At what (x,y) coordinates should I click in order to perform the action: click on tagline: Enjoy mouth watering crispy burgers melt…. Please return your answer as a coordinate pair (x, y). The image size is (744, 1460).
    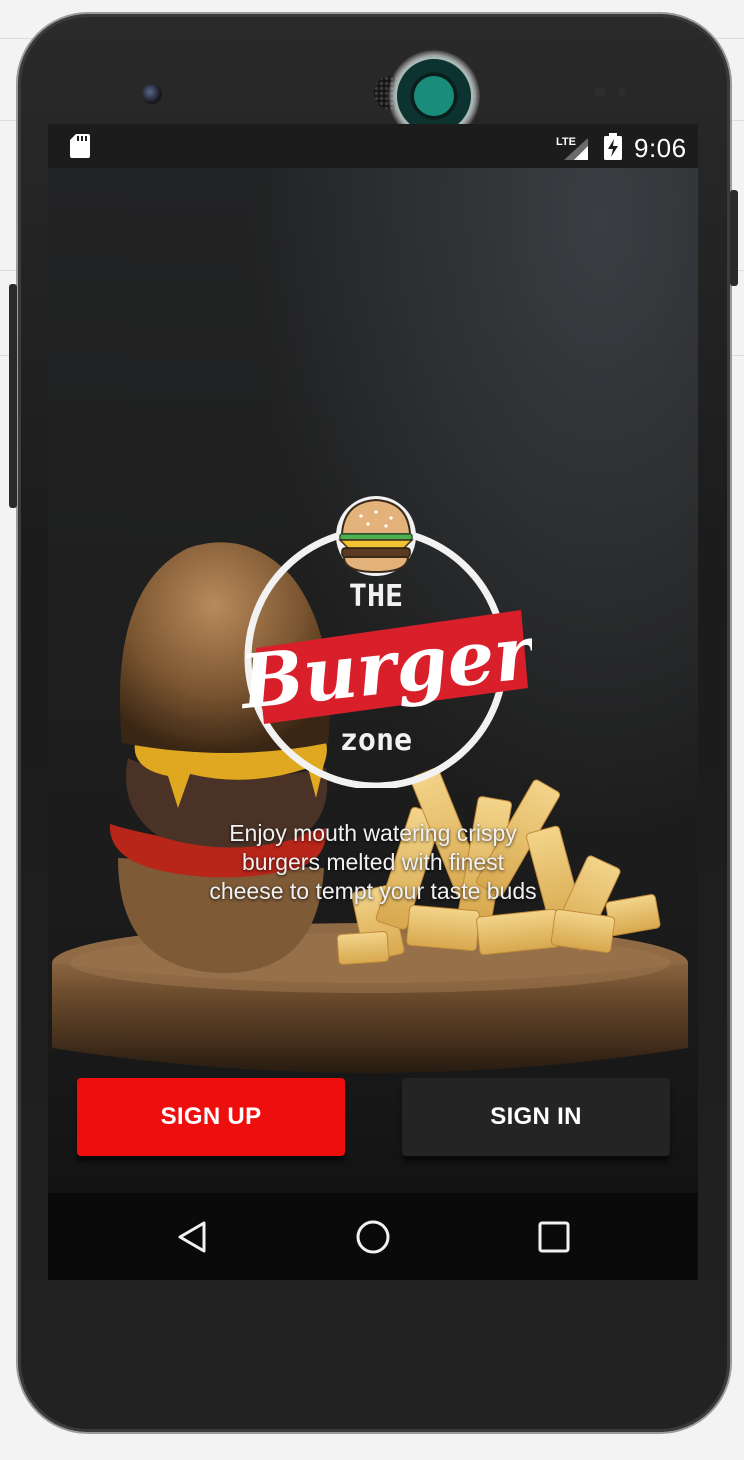
    Looking at the image, I should click on (373, 862).